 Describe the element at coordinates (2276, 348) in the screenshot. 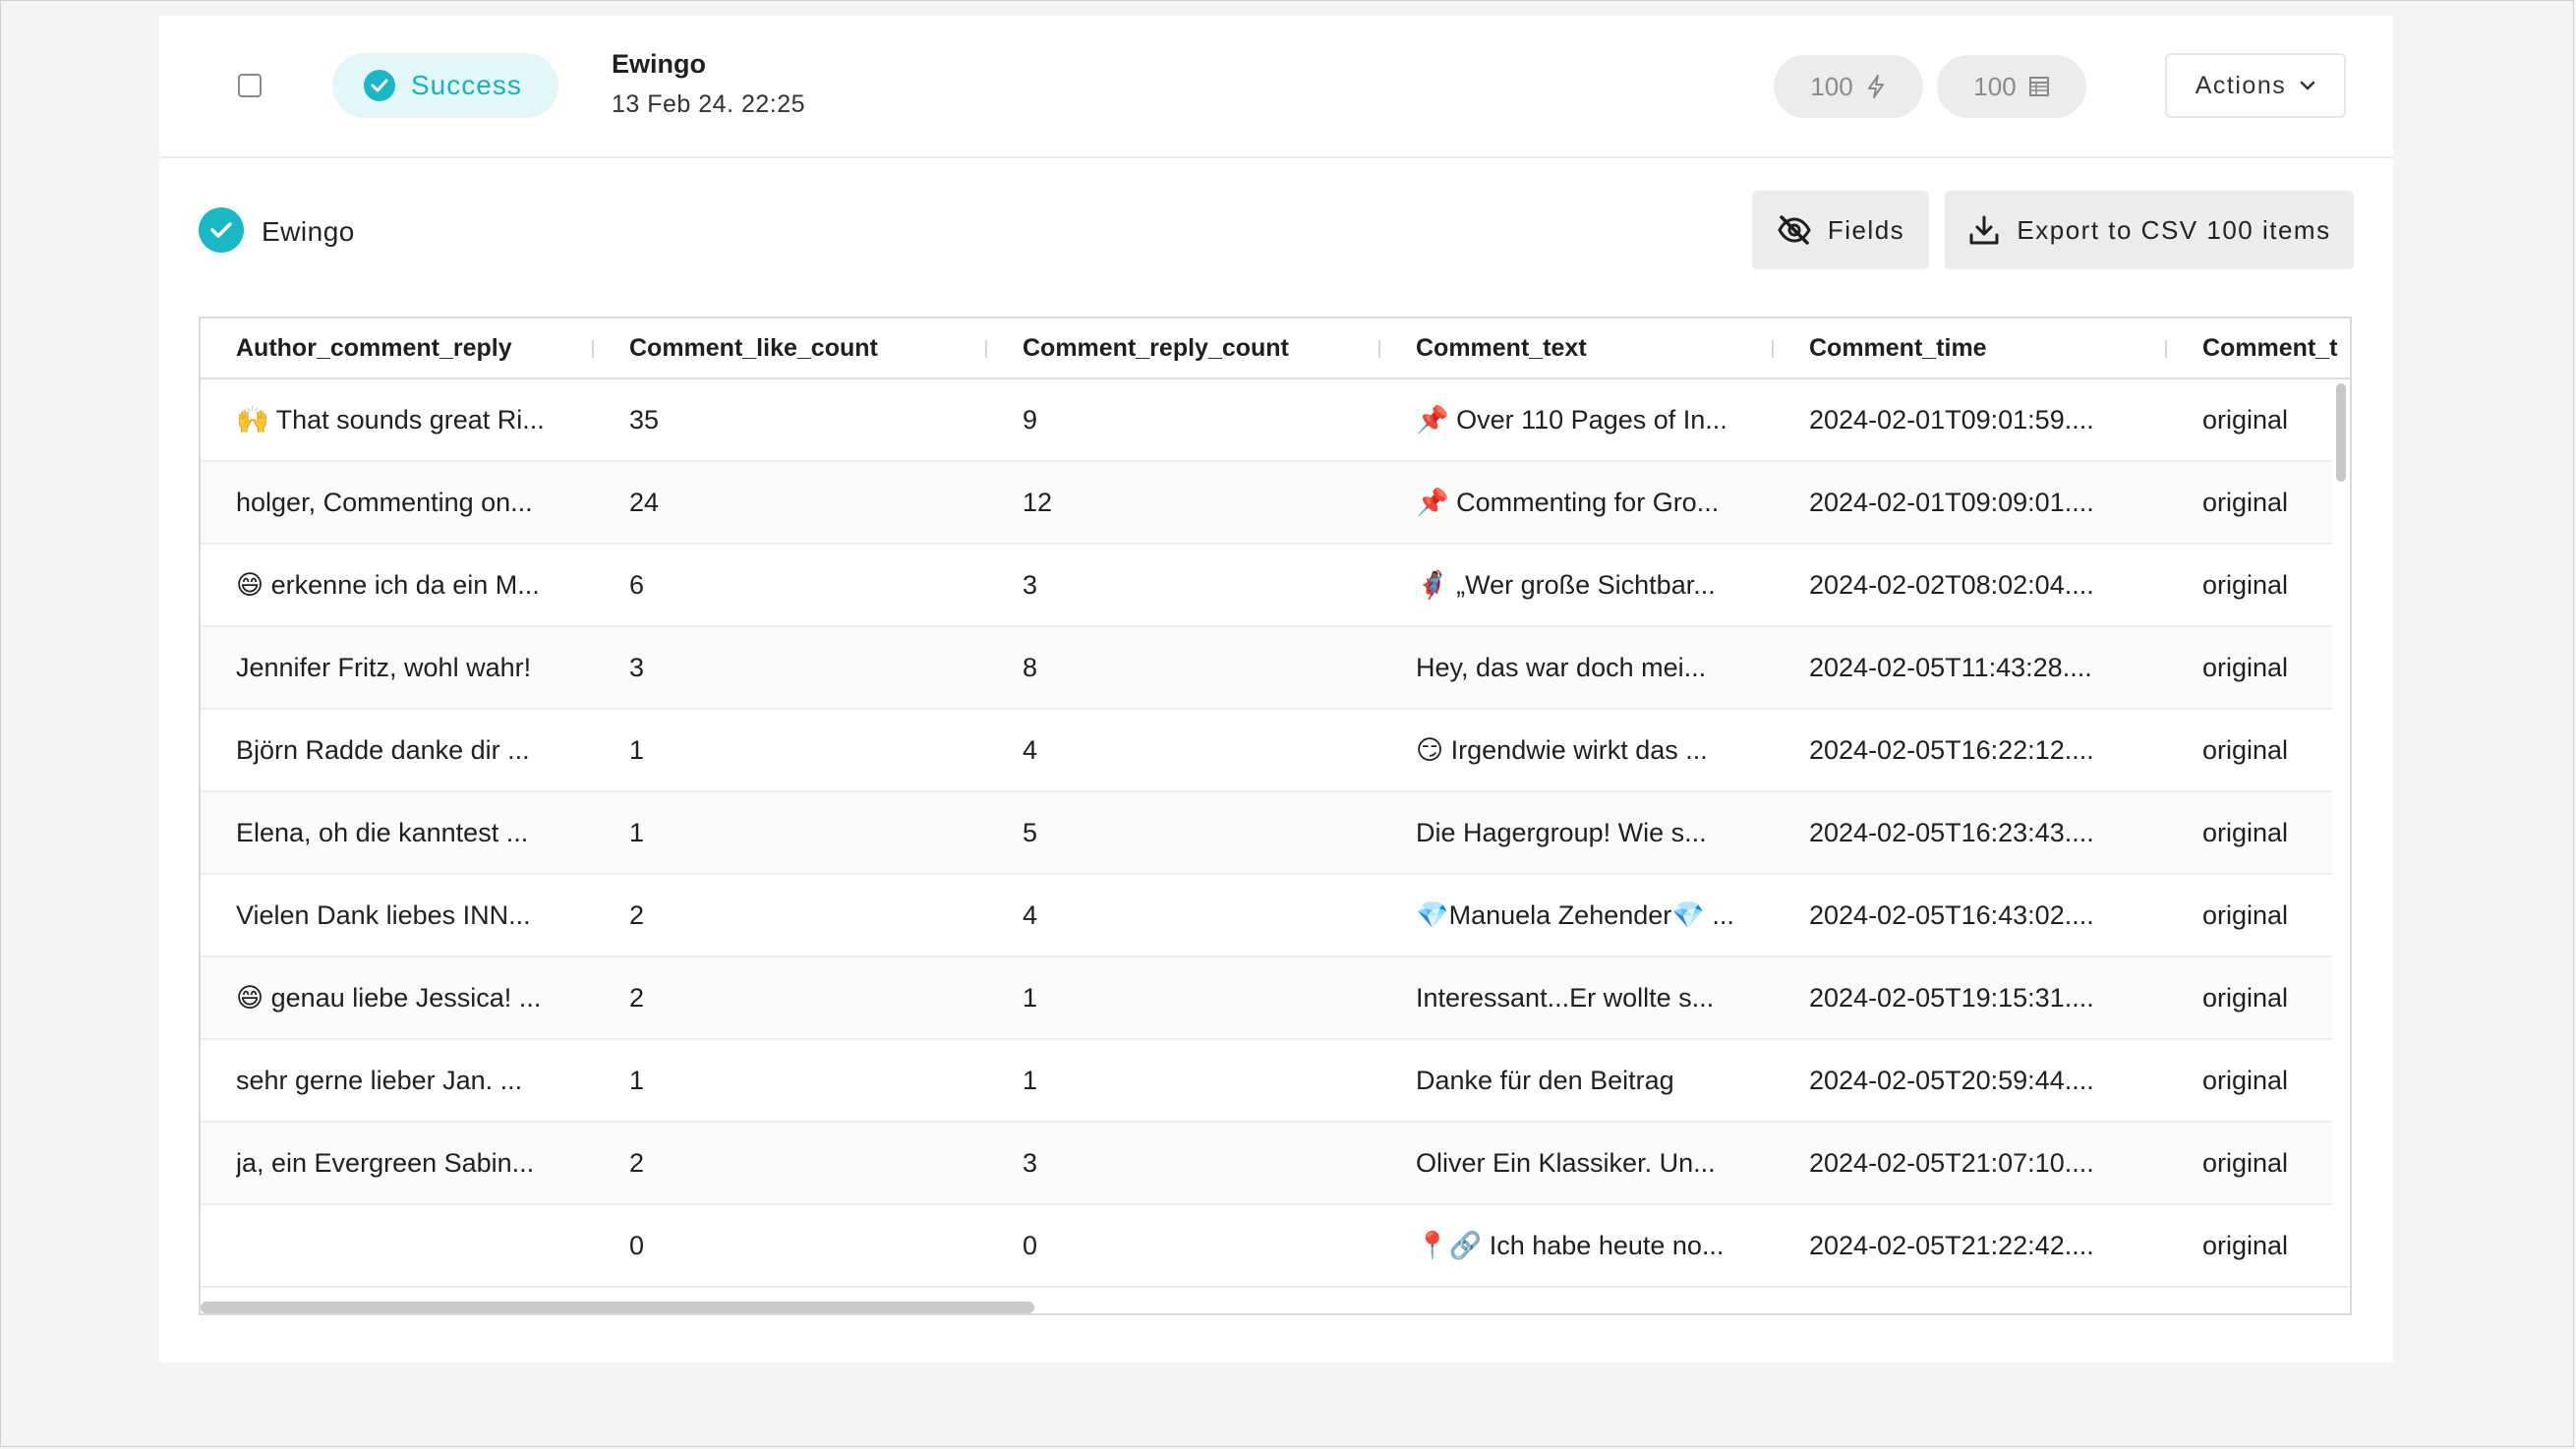

I see `column-header: Comment_t` at that location.